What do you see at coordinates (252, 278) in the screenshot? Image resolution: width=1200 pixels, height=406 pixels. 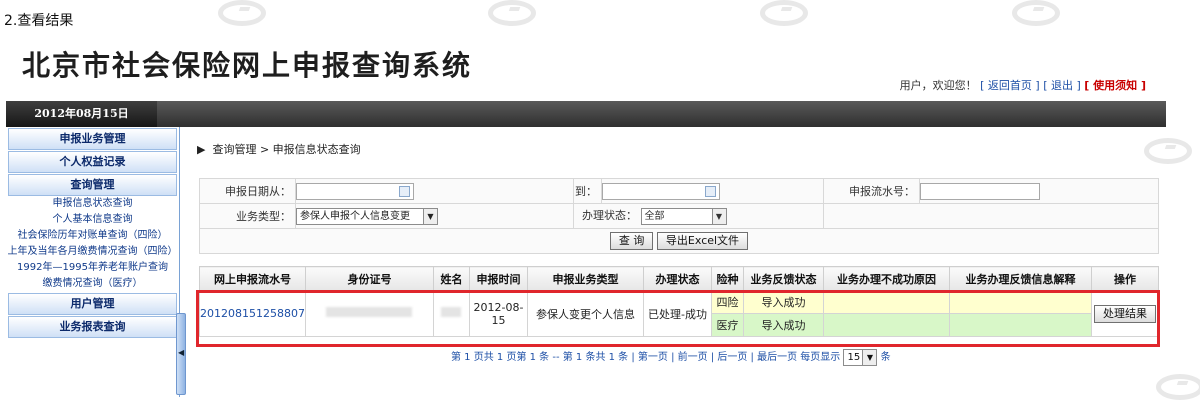 I see `col-serial: 网上申报流水号` at bounding box center [252, 278].